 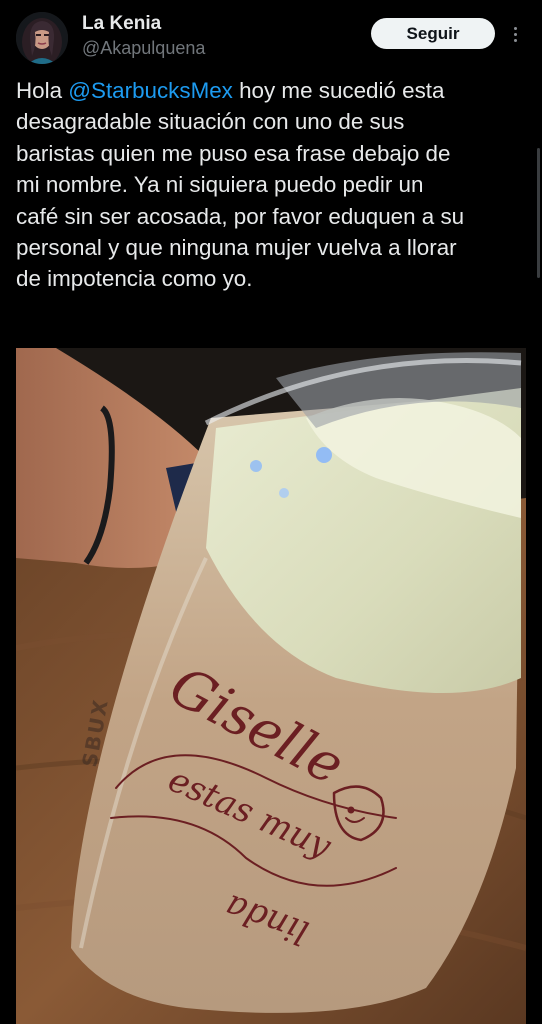 I want to click on tweet-line: Hola @StarbucksMex hoy me sucedió esta, so click(x=271, y=90).